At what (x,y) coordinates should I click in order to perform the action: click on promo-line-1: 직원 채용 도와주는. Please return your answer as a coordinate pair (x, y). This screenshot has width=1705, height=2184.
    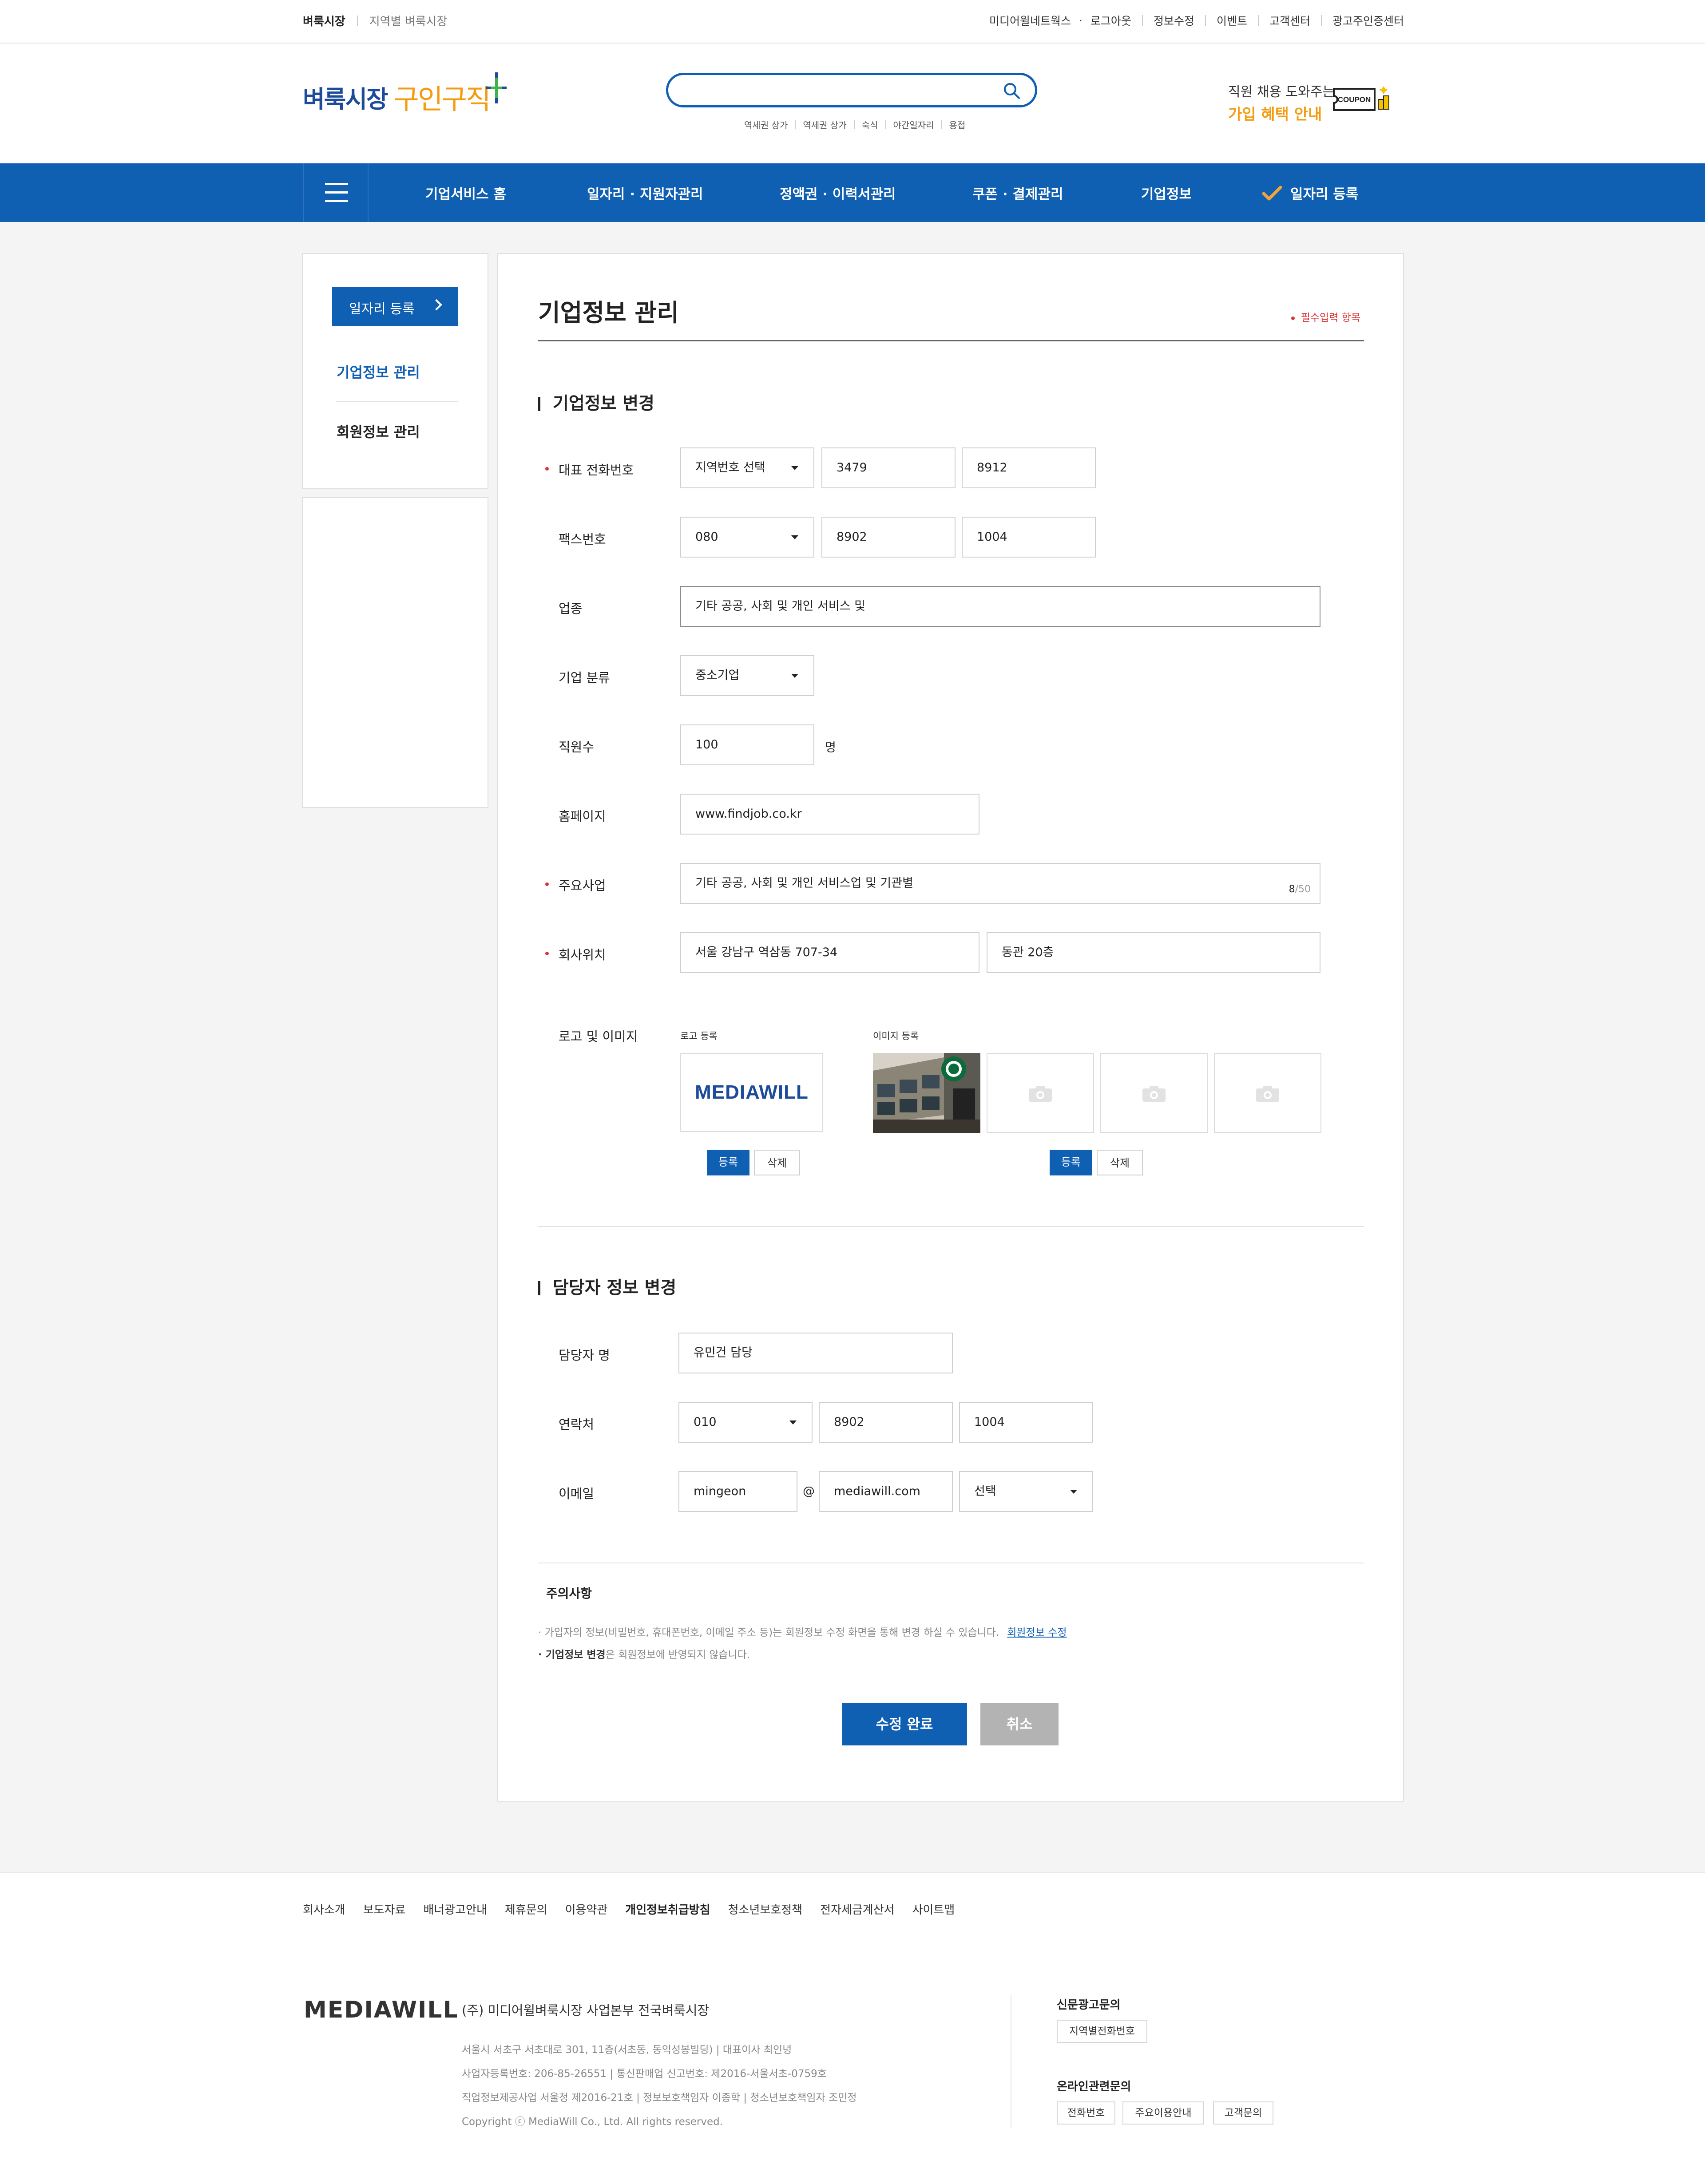
    Looking at the image, I should click on (1282, 92).